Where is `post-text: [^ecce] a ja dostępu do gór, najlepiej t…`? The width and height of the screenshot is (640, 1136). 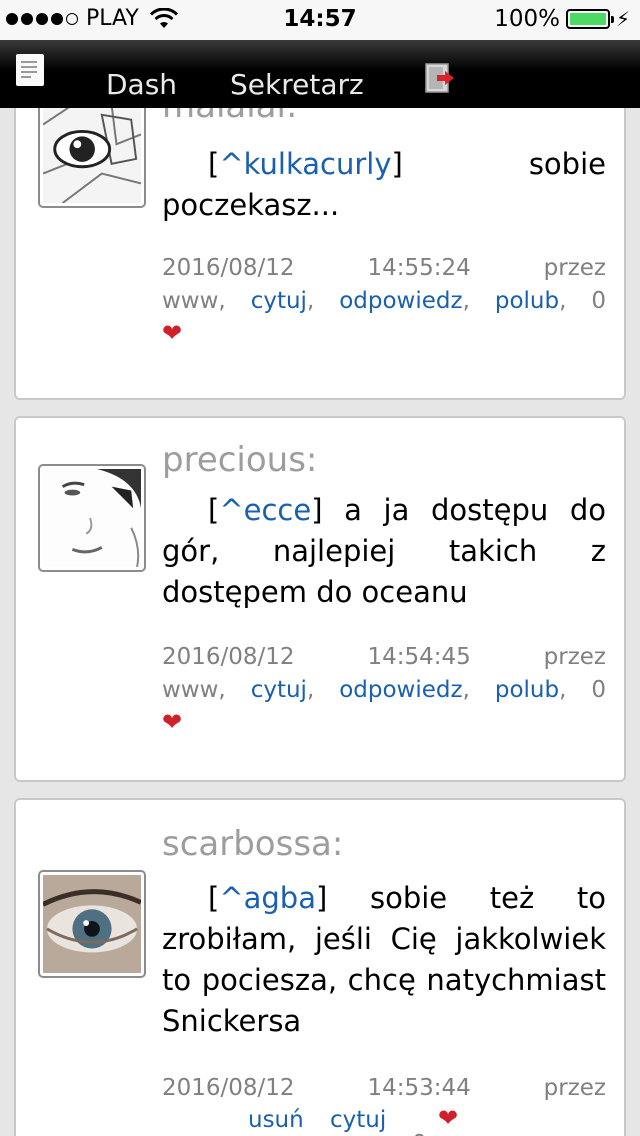 post-text: [^ecce] a ja dostępu do gór, najlepiej t… is located at coordinates (384, 551).